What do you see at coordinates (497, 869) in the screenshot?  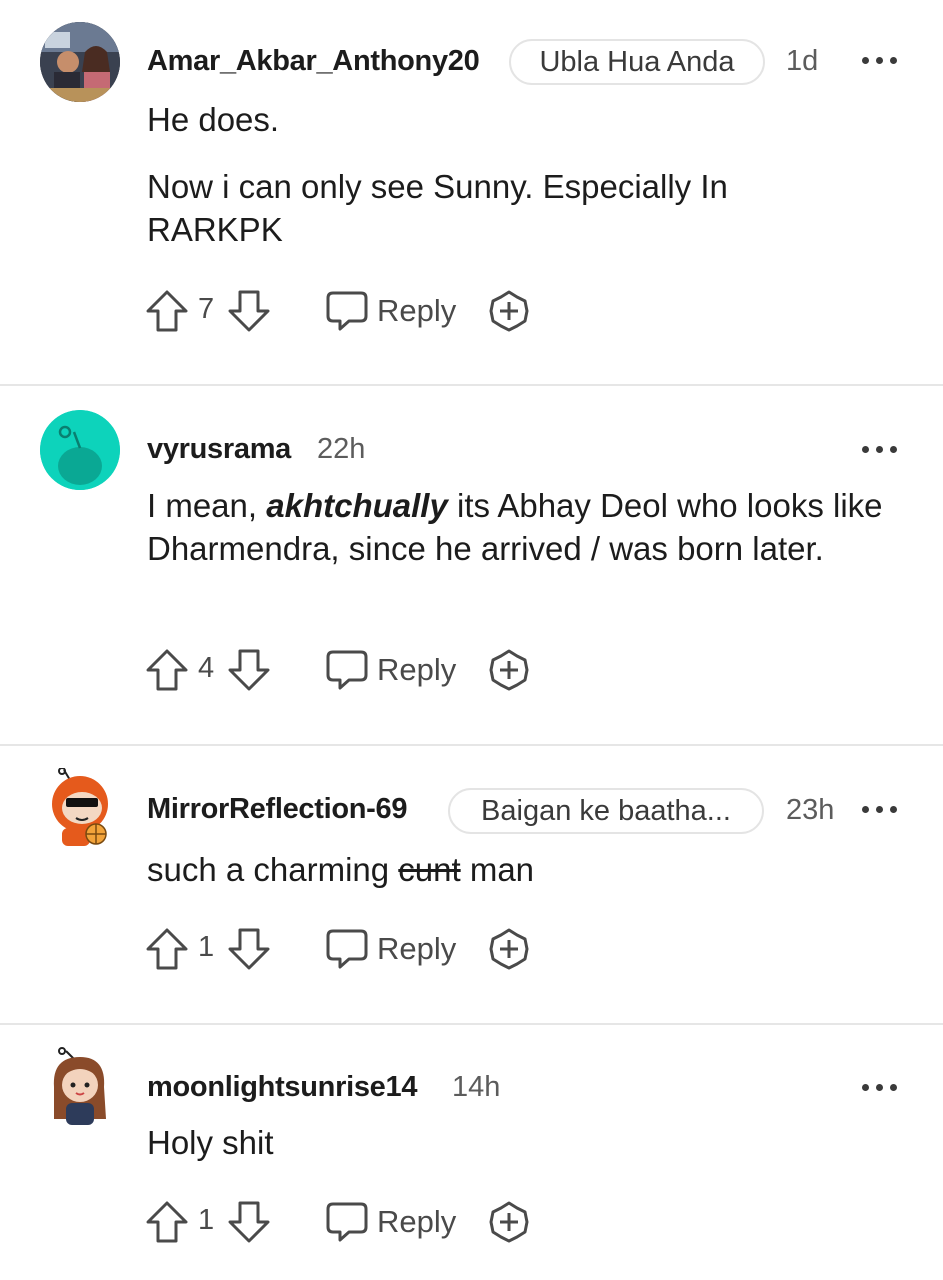 I see `text-run: man` at bounding box center [497, 869].